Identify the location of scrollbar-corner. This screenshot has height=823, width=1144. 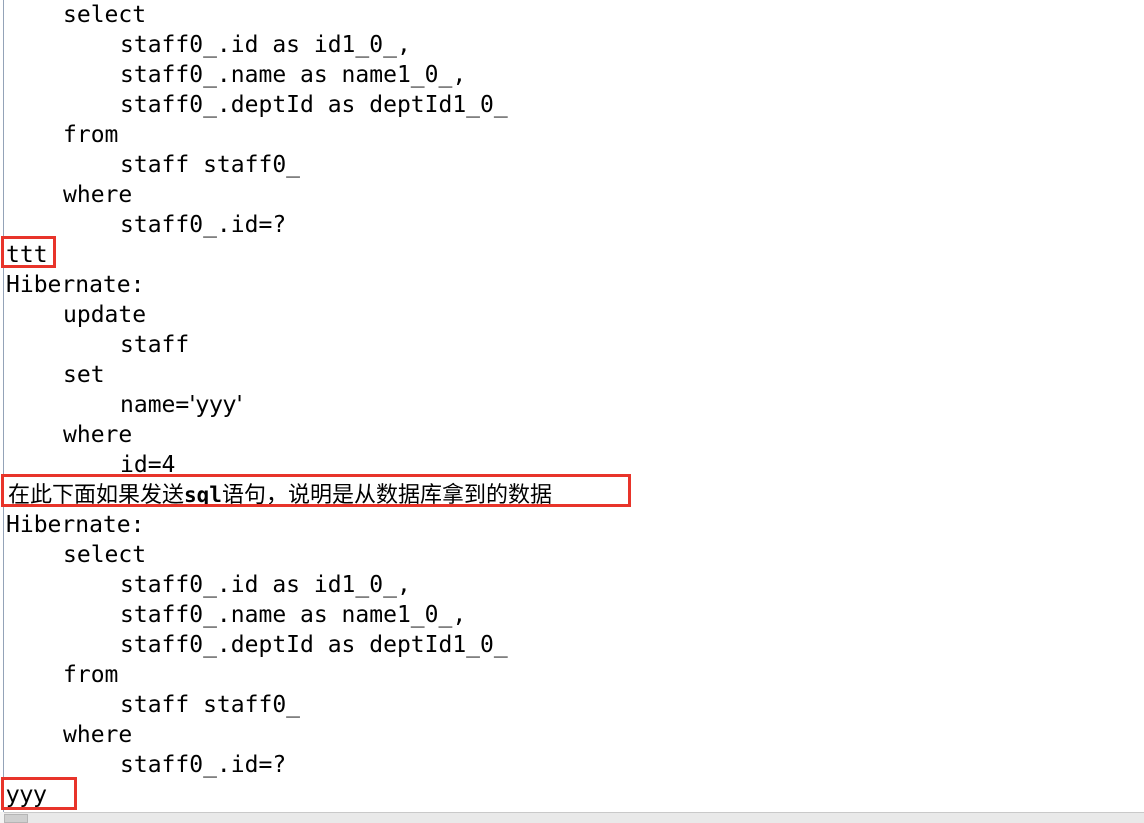
(2, 817).